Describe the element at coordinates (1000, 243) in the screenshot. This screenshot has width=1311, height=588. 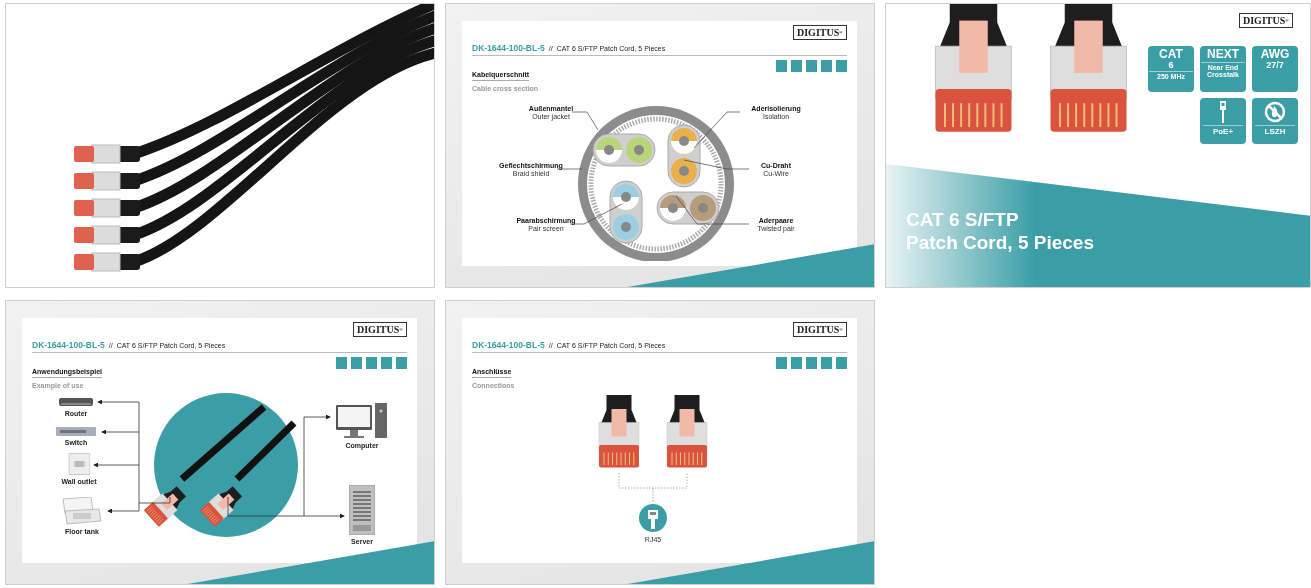
I see `title-line: Patch Cord, 5 Pieces` at that location.